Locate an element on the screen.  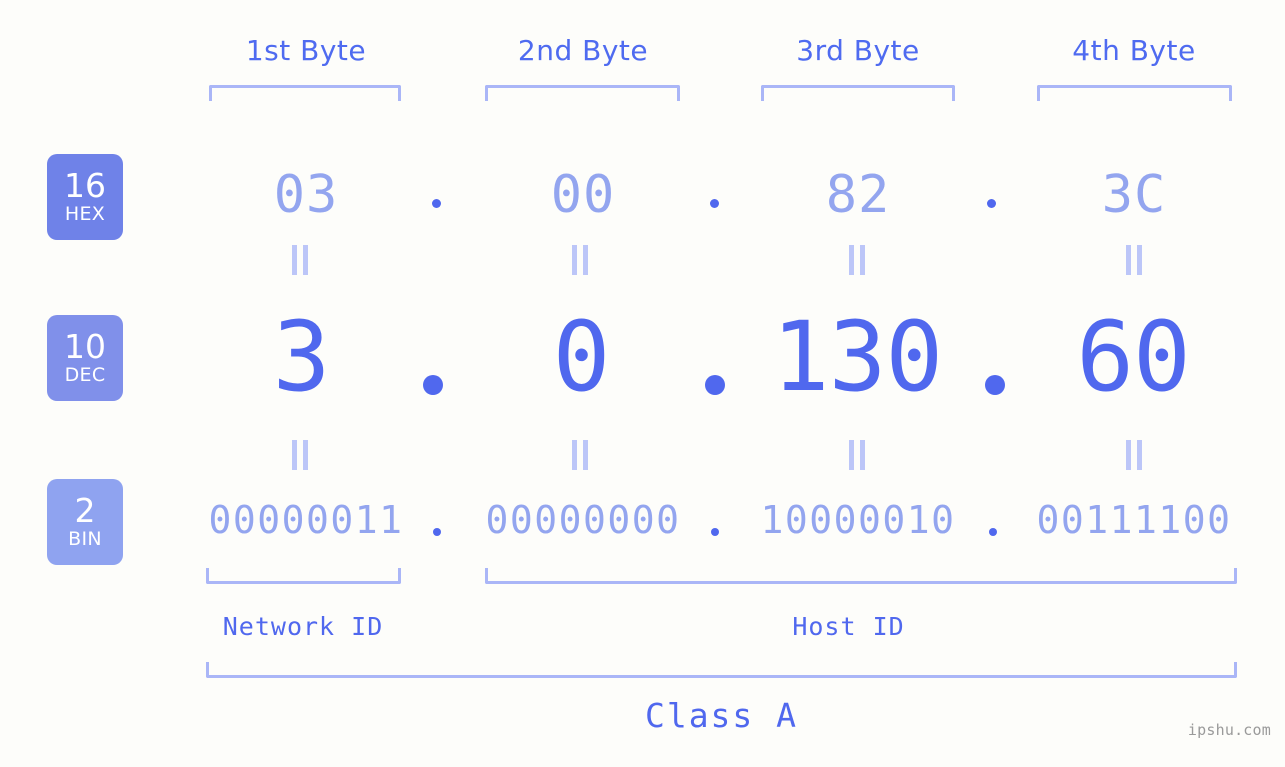
class-bracket is located at coordinates (721, 670).